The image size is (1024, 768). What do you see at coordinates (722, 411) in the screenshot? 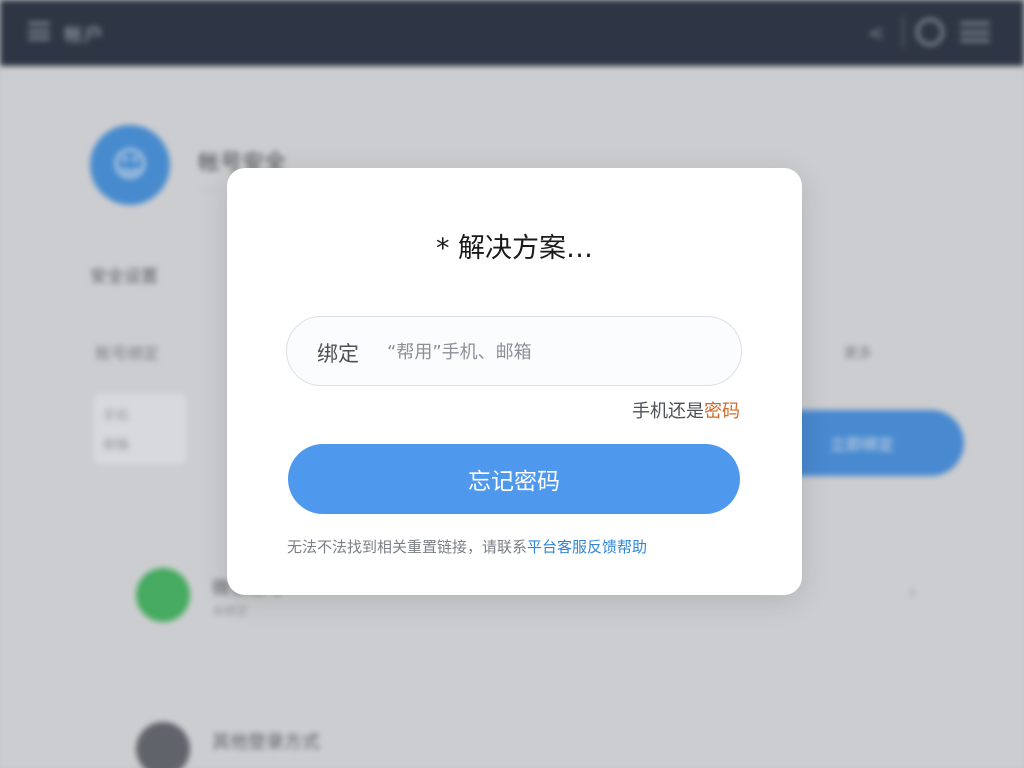
I see `password-link: 密码` at bounding box center [722, 411].